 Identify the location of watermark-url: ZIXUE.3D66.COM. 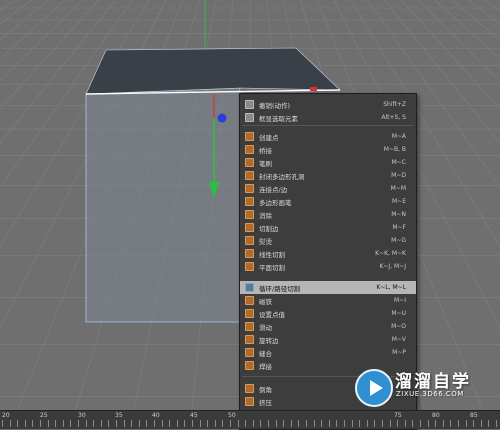
(430, 394).